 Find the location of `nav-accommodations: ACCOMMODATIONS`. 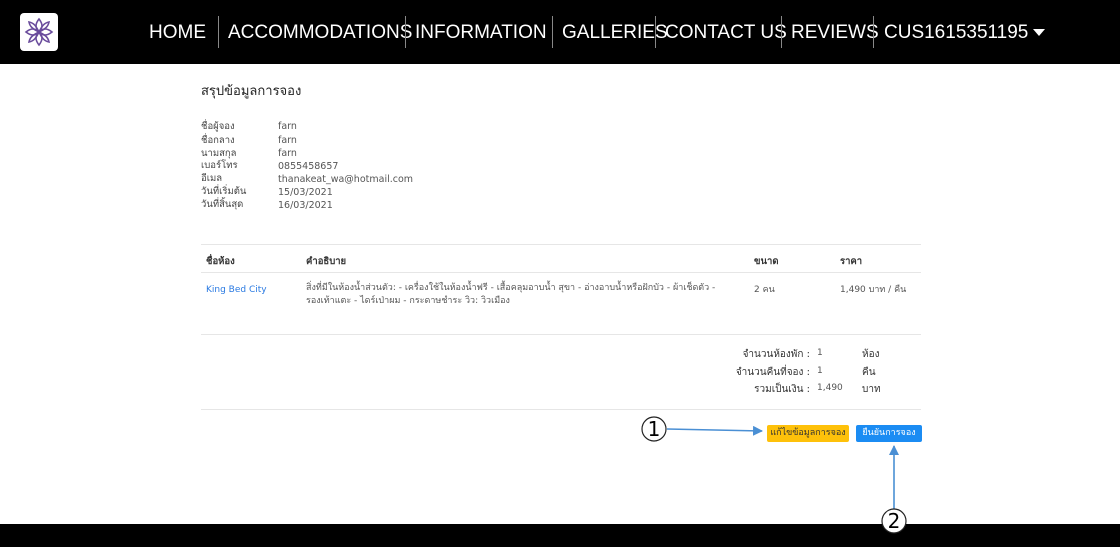

nav-accommodations: ACCOMMODATIONS is located at coordinates (320, 33).